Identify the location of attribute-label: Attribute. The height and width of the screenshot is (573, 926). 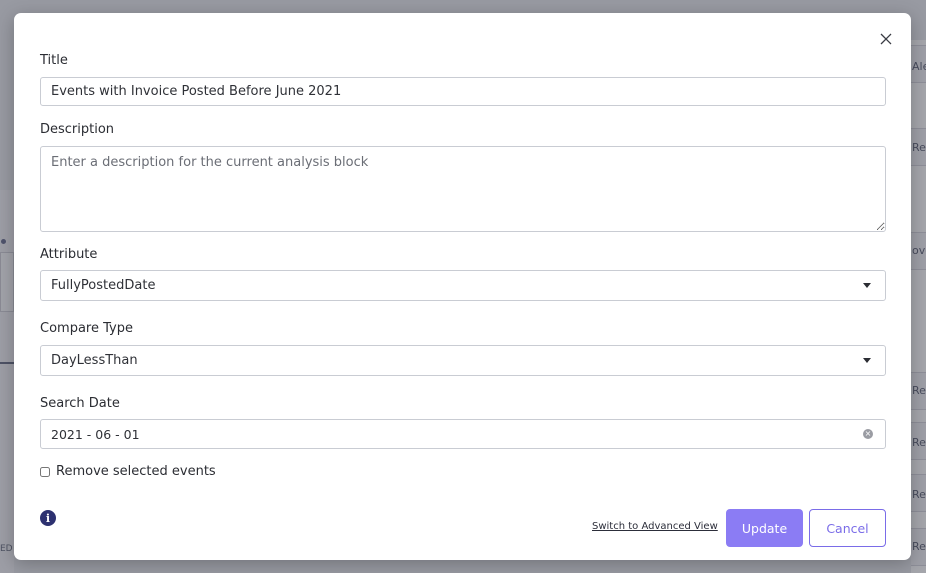
(69, 254).